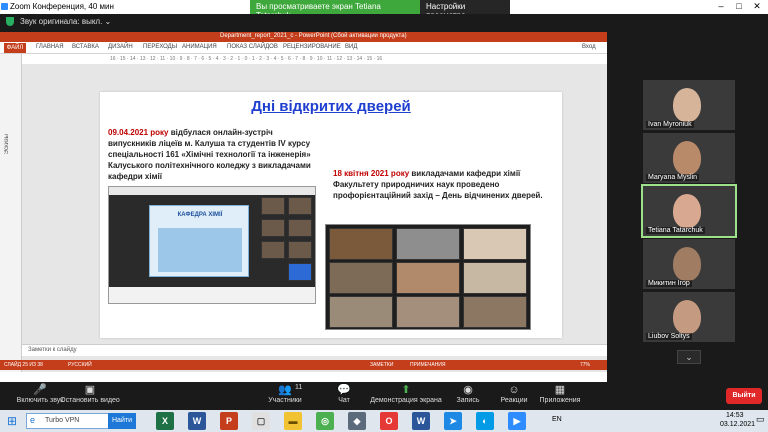  Describe the element at coordinates (673, 177) in the screenshot. I see `participant-name: Maryana Myslin` at that location.